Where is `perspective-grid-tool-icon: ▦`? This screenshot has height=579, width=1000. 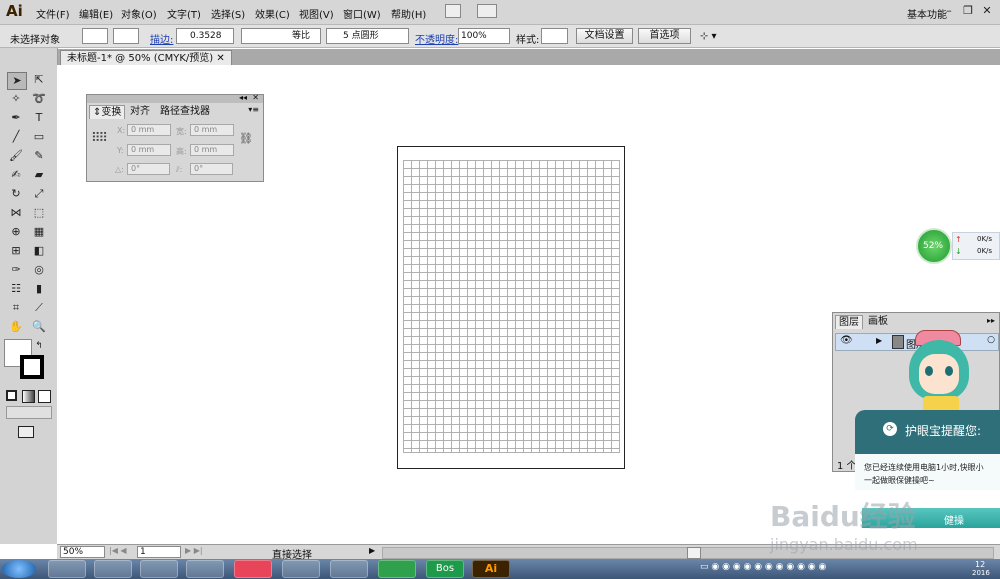 perspective-grid-tool-icon: ▦ is located at coordinates (39, 232).